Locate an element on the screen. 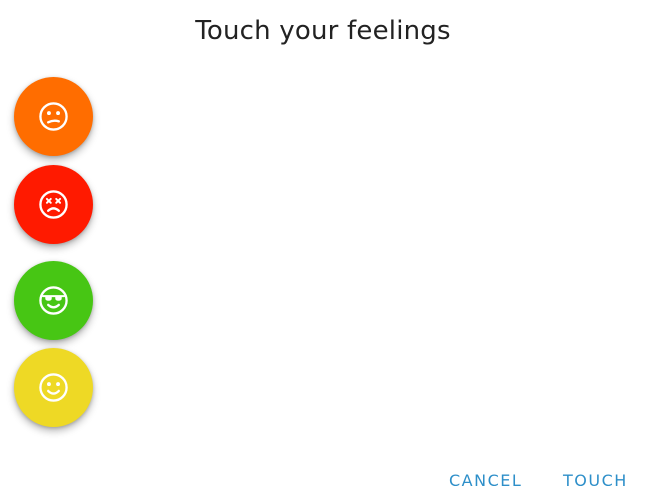  cool-face-button is located at coordinates (53, 300).